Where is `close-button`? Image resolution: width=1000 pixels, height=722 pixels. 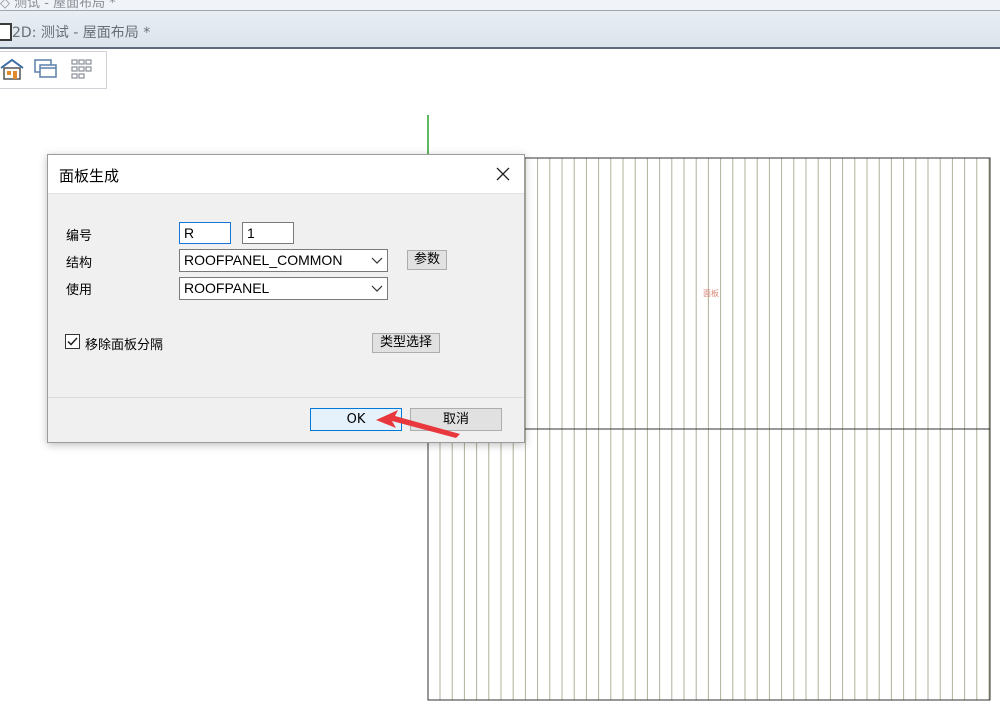 close-button is located at coordinates (503, 174).